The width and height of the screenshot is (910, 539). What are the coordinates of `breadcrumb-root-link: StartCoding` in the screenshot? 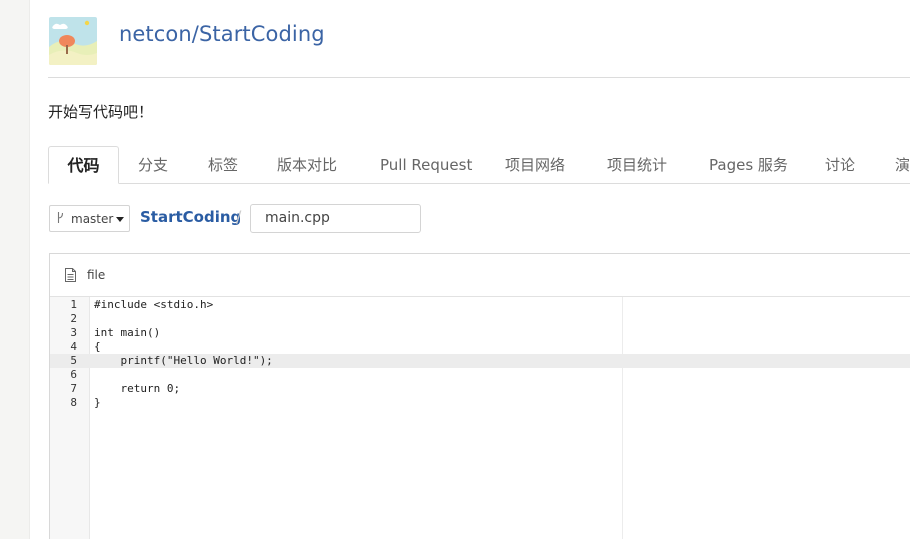 It's located at (190, 217).